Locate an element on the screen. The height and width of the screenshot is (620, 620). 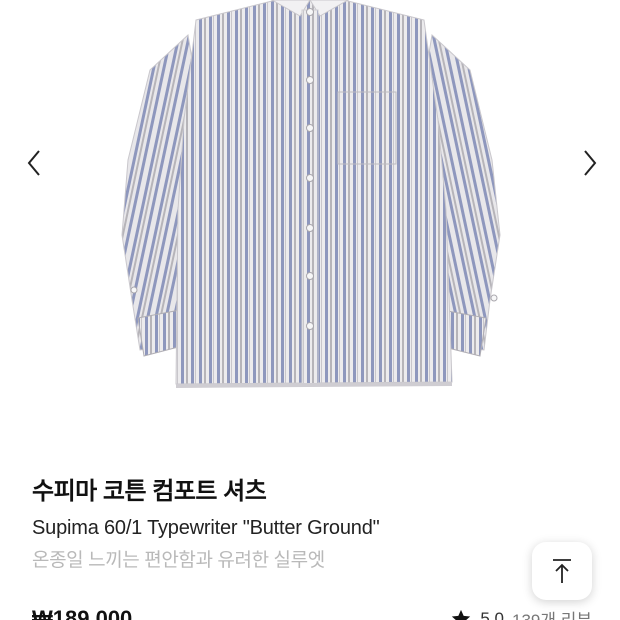
product-title-english: Supima 60/1 Typewriter "Butter Ground" is located at coordinates (206, 528).